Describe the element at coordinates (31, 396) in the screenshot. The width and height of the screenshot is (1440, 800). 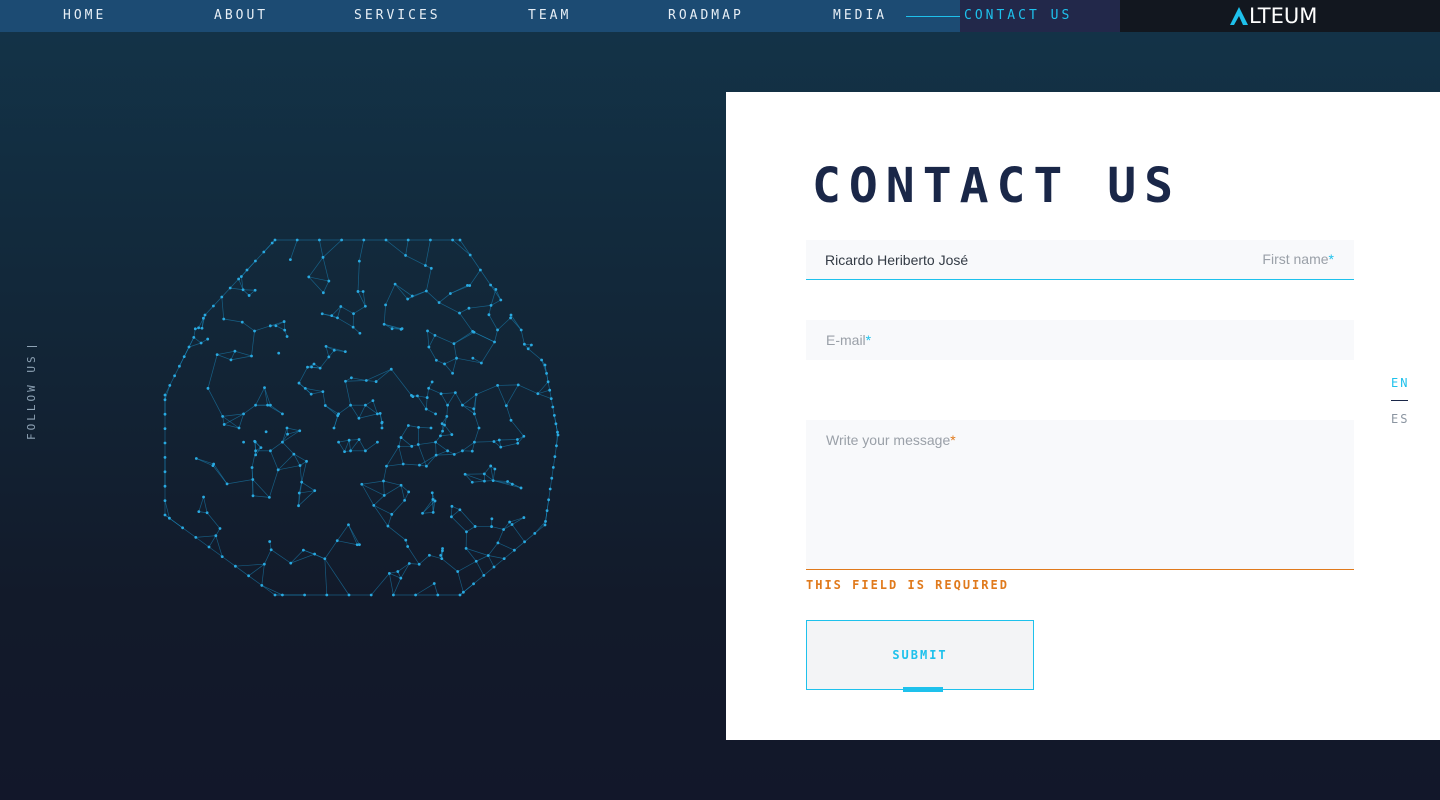
I see `follow-us-text: FOLLOW US` at that location.